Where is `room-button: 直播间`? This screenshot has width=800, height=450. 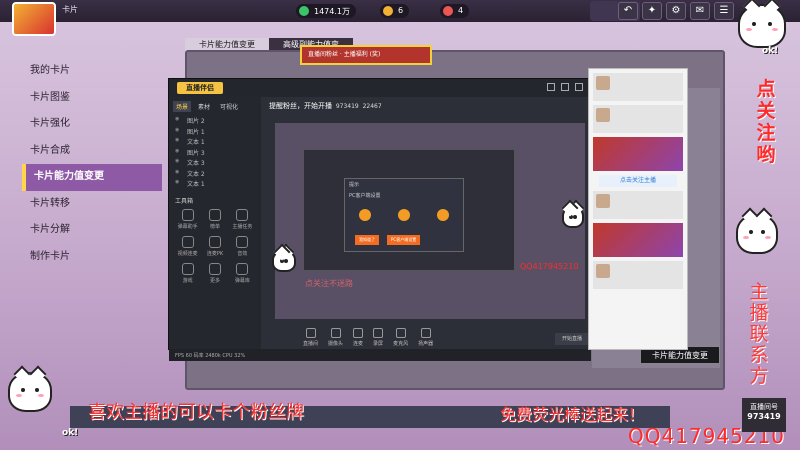 room-button: 直播间 is located at coordinates (310, 337).